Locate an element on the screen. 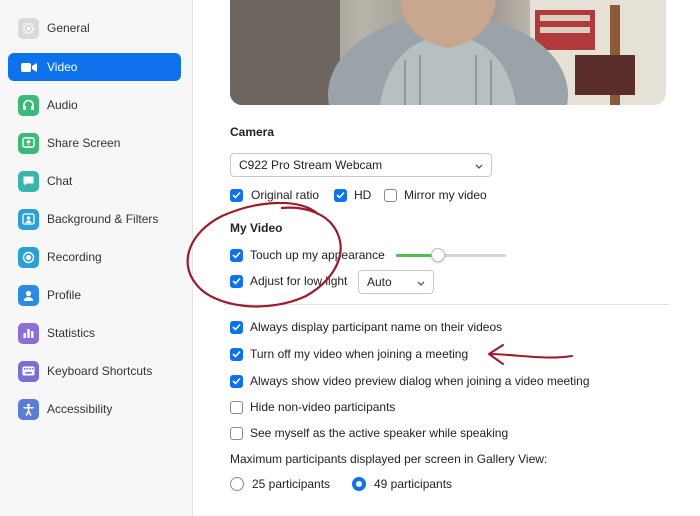  sidebar-item-label: Keyboard Shortcuts is located at coordinates (100, 371).